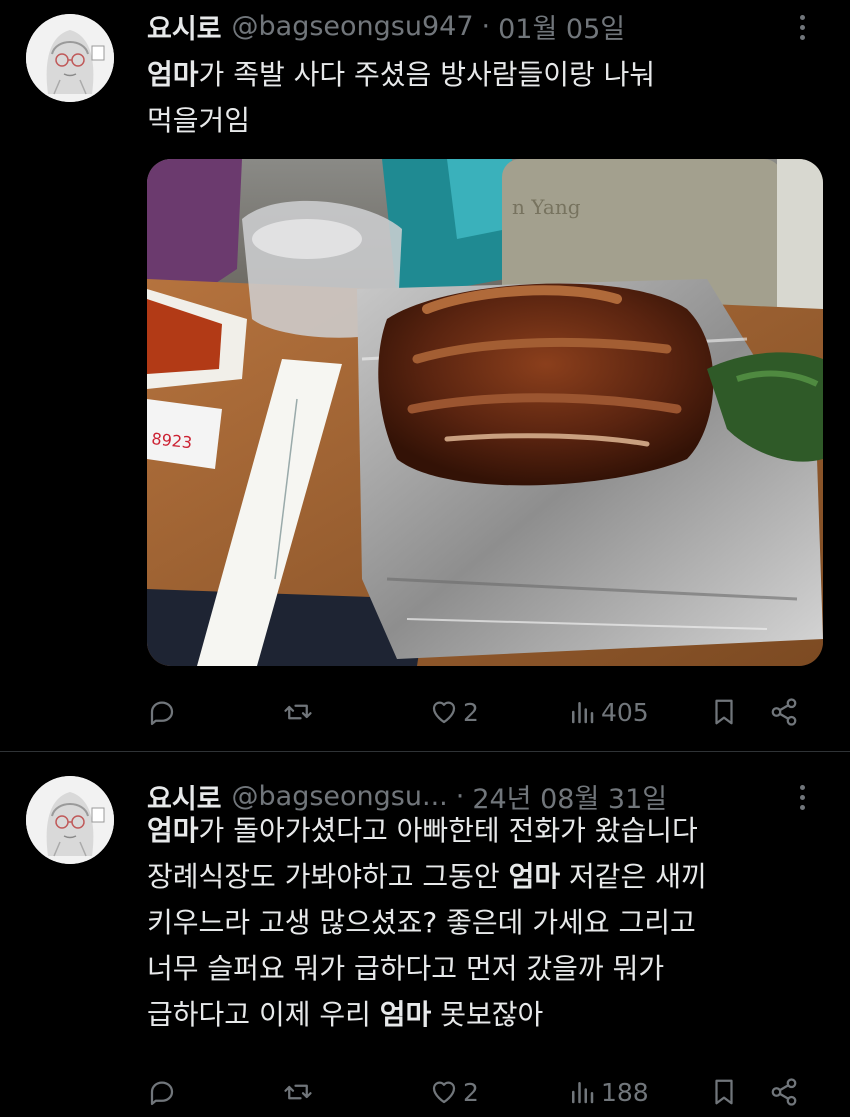 The height and width of the screenshot is (1117, 850). What do you see at coordinates (353, 26) in the screenshot?
I see `author-handle: @bagseongsu947` at bounding box center [353, 26].